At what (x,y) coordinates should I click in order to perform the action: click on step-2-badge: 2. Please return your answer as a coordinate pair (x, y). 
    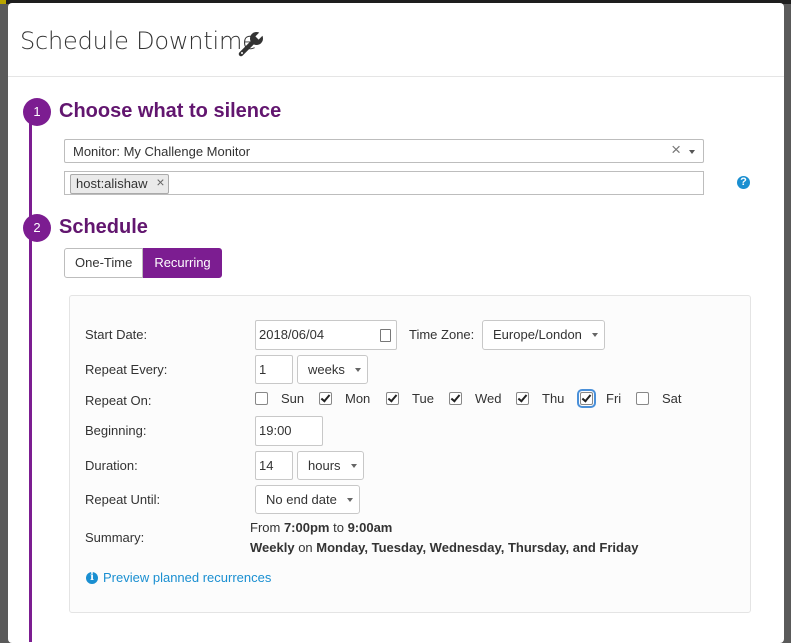
    Looking at the image, I should click on (37, 228).